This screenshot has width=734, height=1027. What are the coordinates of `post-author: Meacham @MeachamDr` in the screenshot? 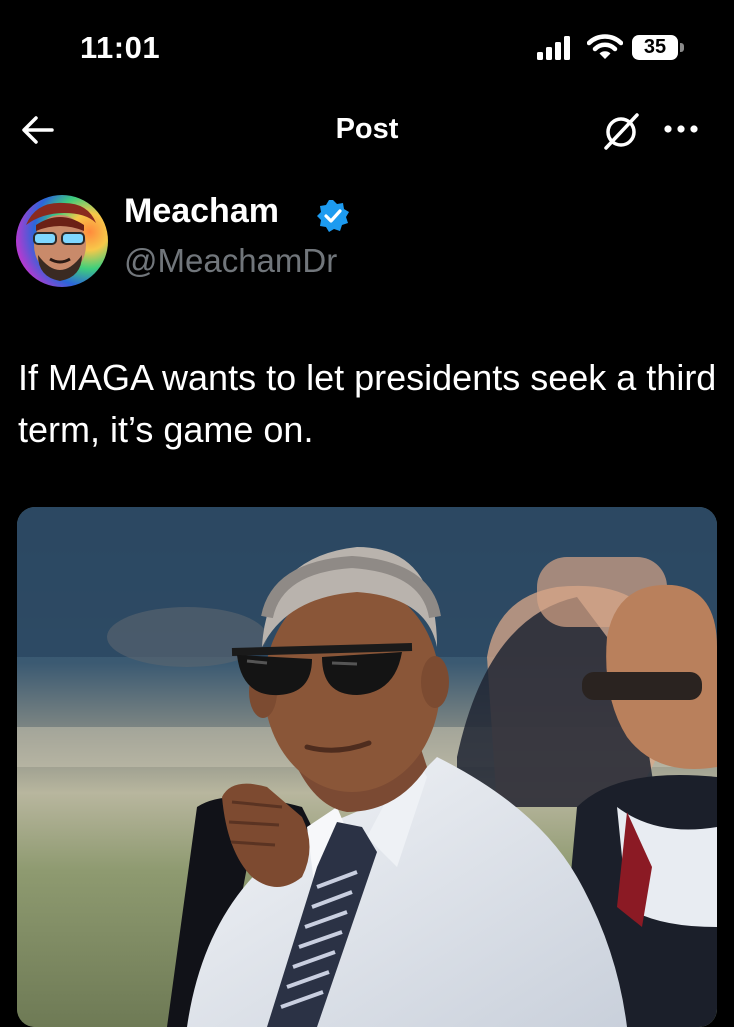 It's located at (366, 240).